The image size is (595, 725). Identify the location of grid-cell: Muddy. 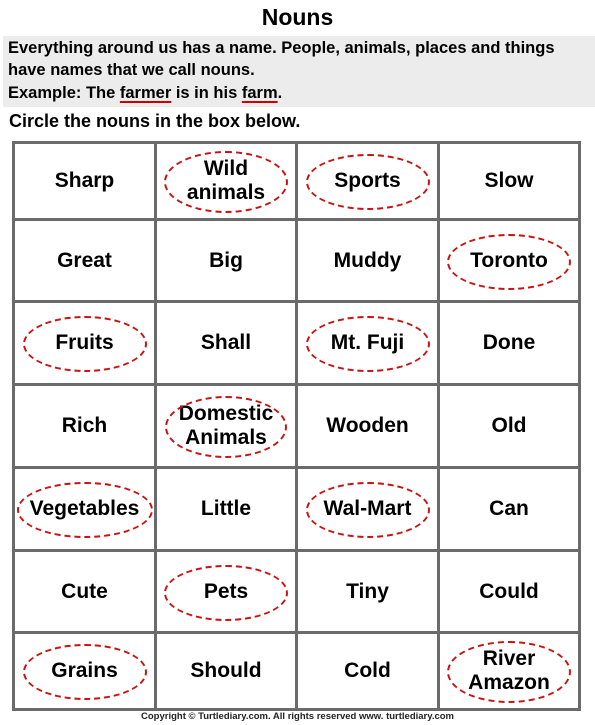
(367, 260).